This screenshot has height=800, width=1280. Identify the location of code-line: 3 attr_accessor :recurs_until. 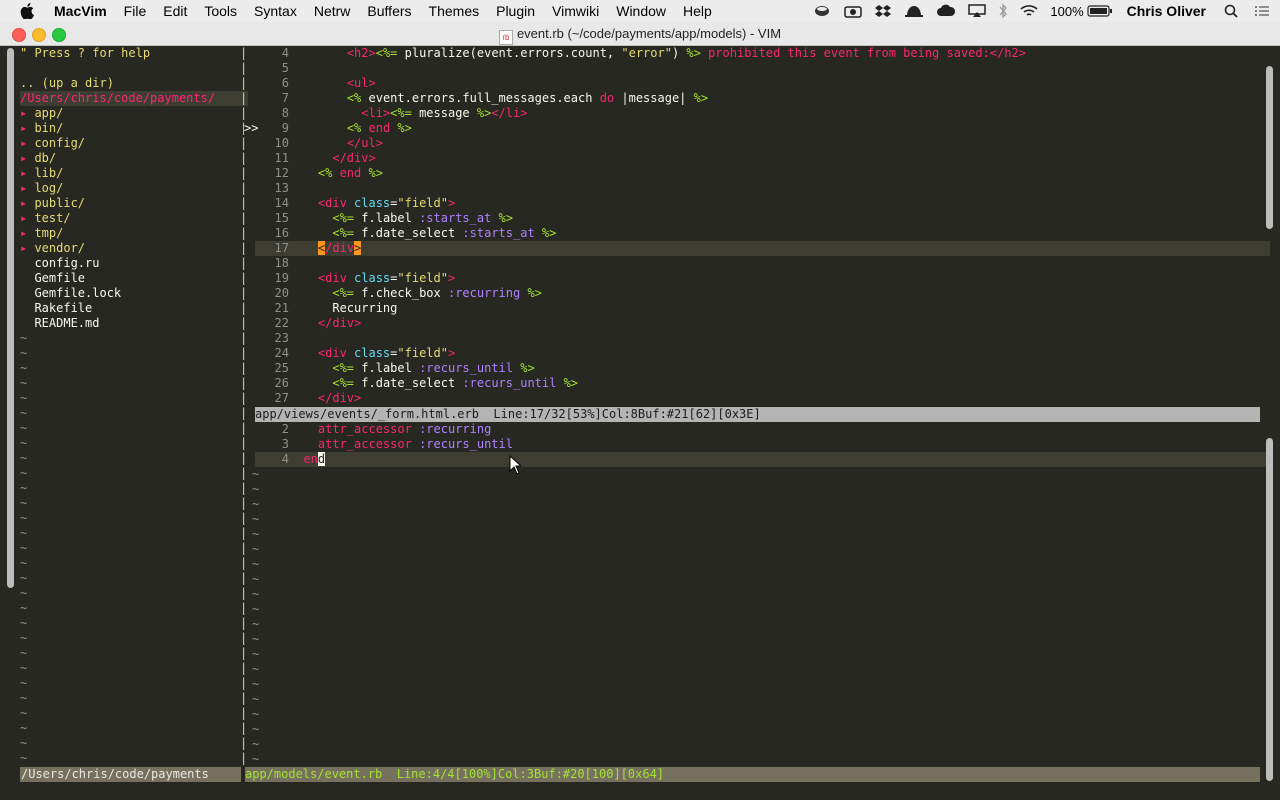
(762, 444).